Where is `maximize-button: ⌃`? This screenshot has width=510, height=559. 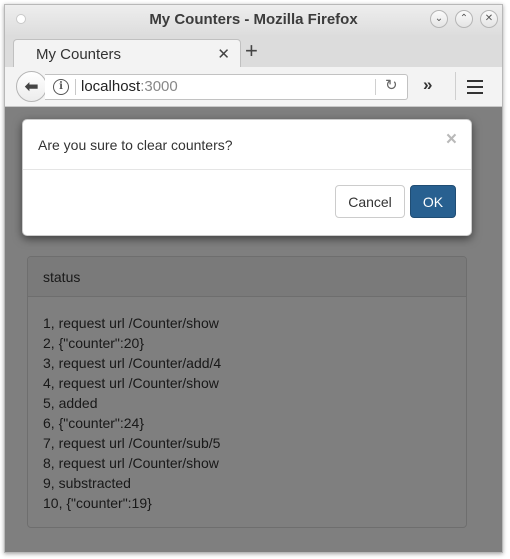
maximize-button: ⌃ is located at coordinates (464, 19).